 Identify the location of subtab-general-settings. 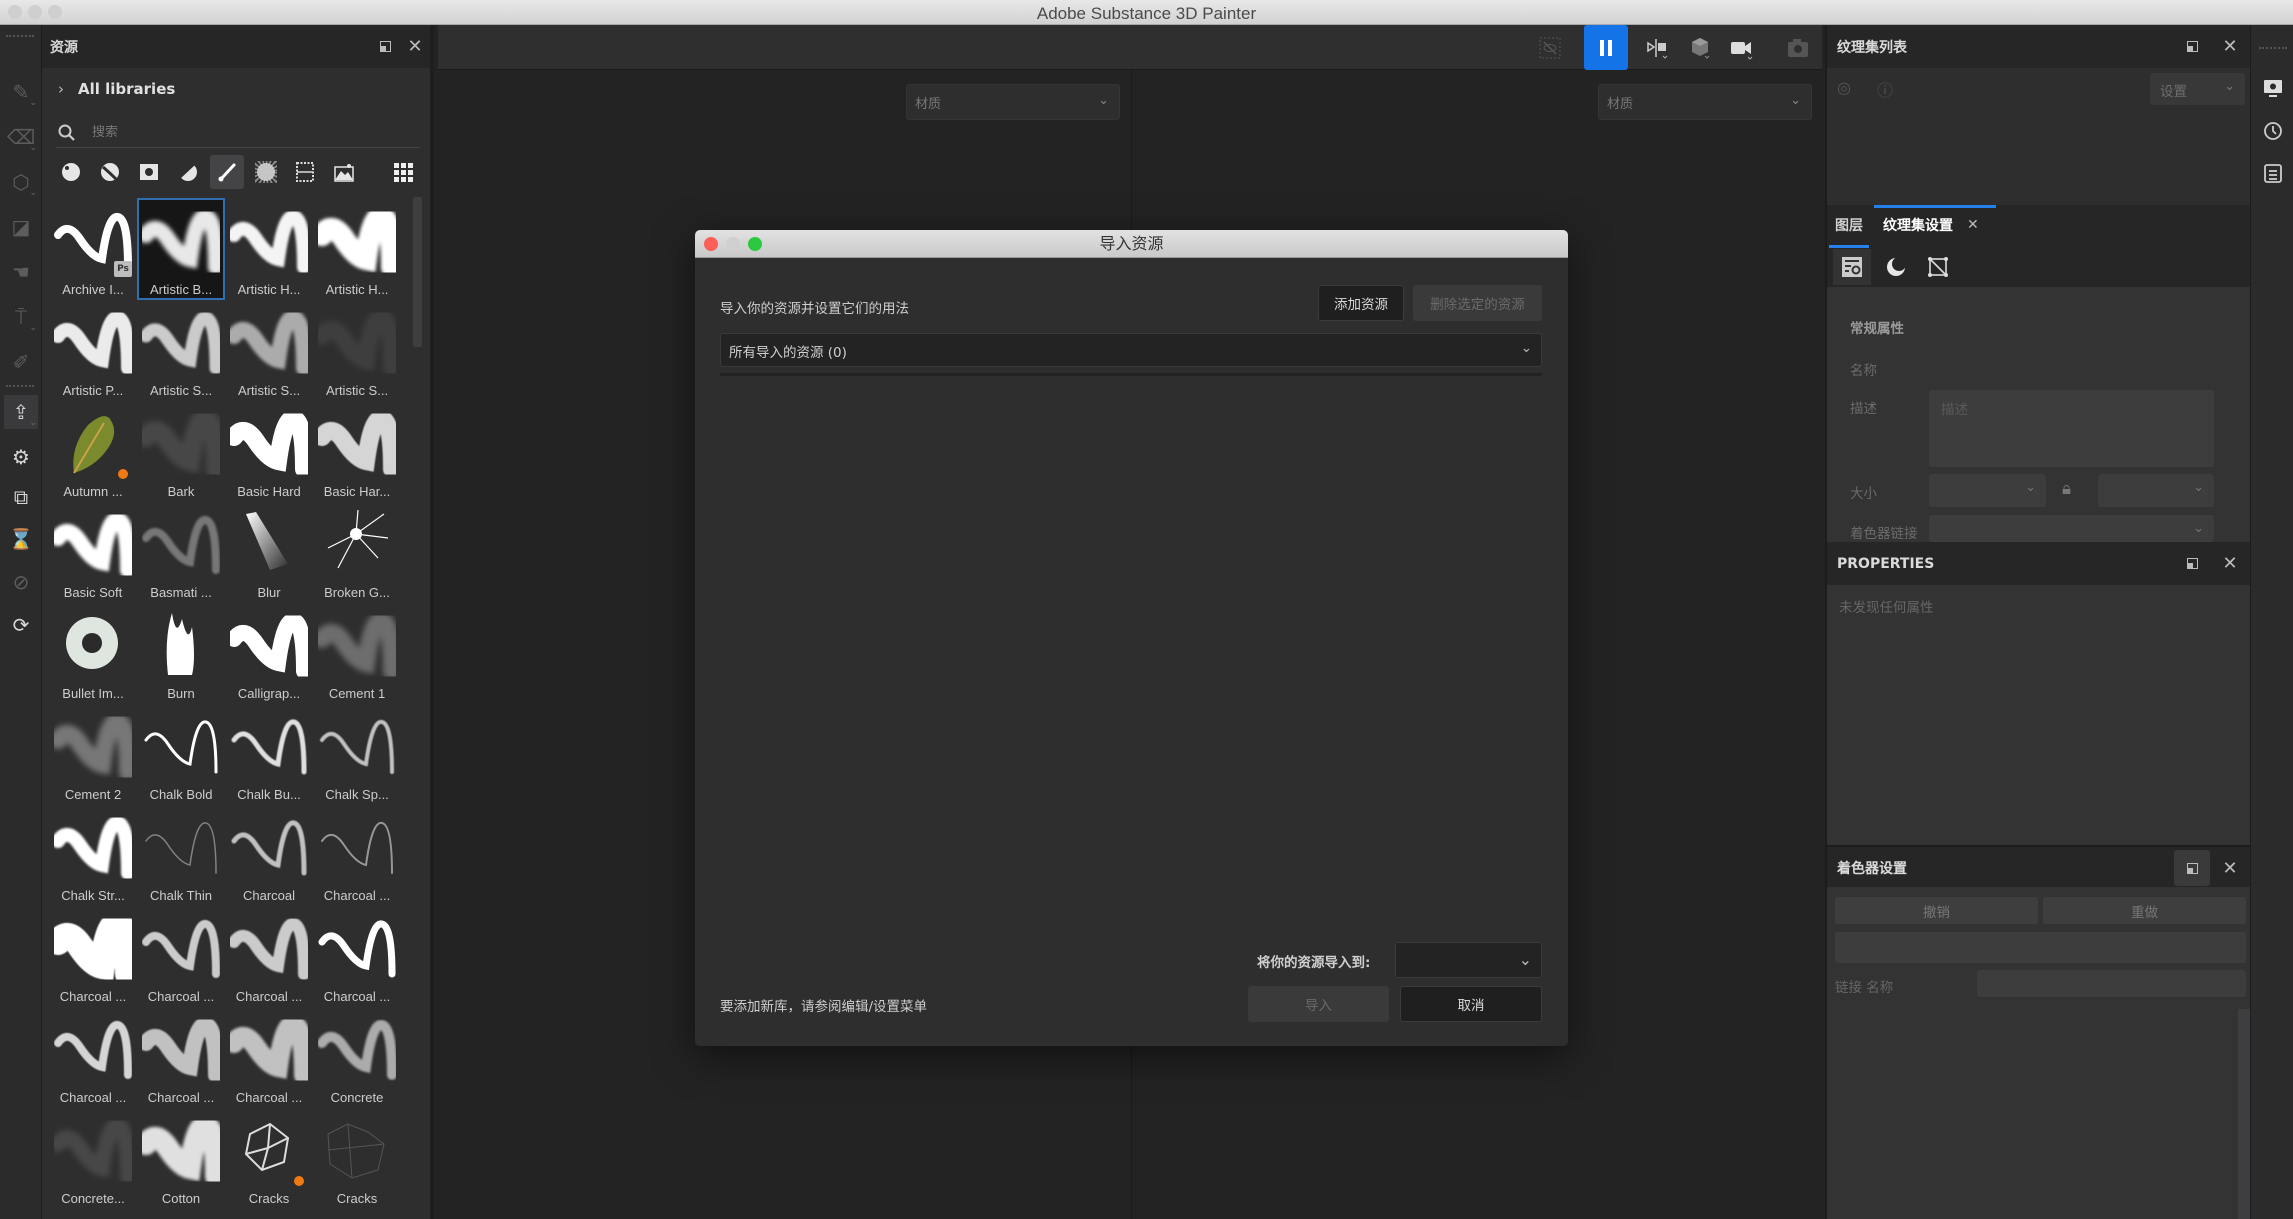
(1852, 267).